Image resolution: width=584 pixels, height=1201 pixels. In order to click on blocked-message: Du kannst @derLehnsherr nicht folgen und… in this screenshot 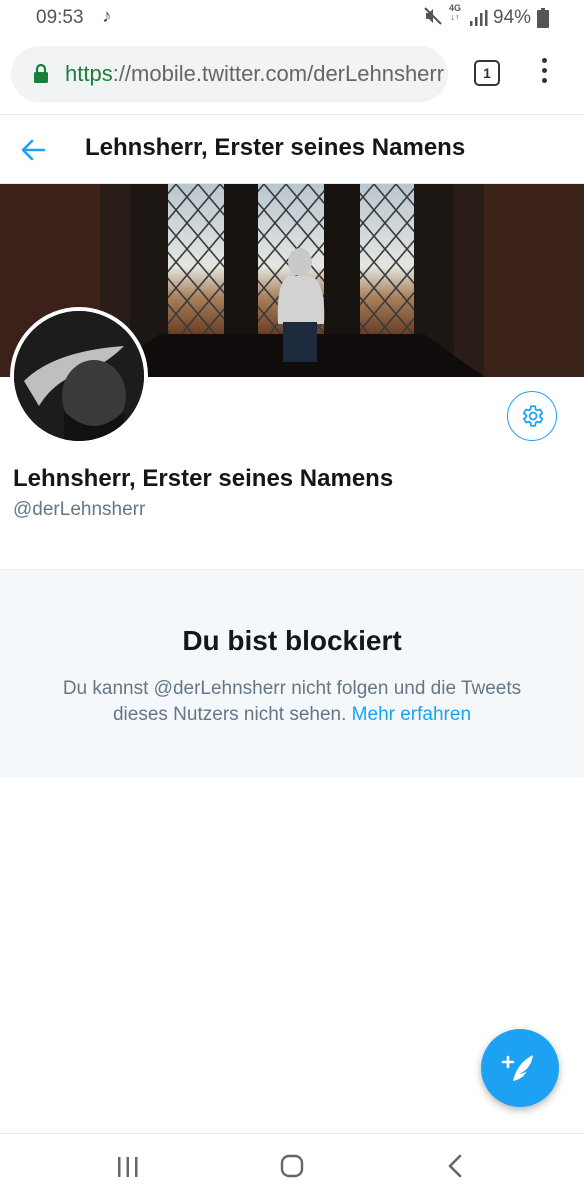, I will do `click(292, 701)`.